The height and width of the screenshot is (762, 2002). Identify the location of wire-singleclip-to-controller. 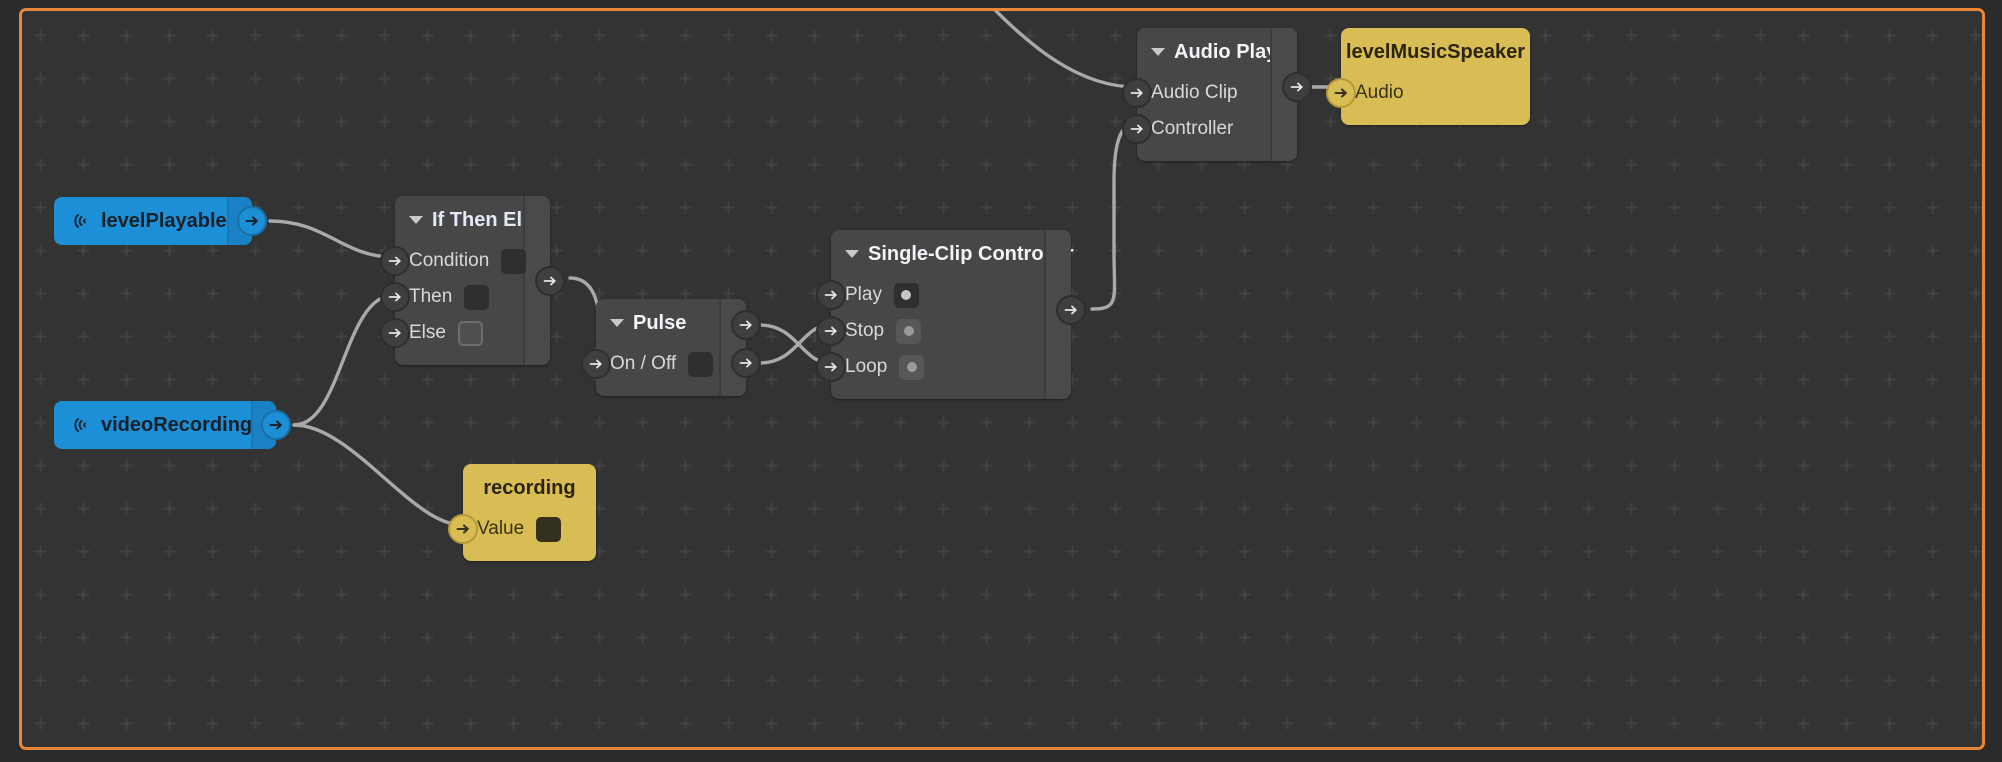
(1114, 216).